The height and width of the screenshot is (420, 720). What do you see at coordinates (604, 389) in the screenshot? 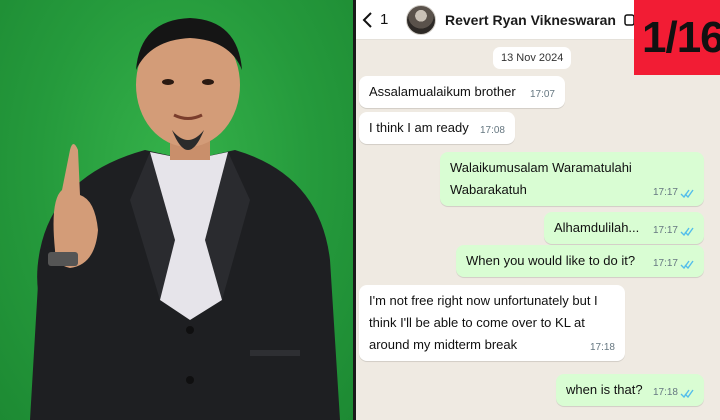
I see `message-text: when is that?` at bounding box center [604, 389].